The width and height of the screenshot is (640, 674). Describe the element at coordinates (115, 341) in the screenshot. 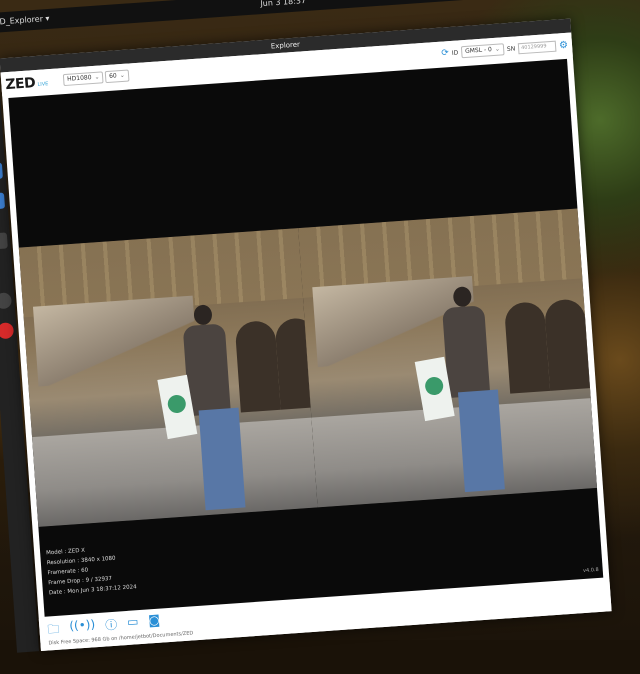

I see `stairs-image` at that location.